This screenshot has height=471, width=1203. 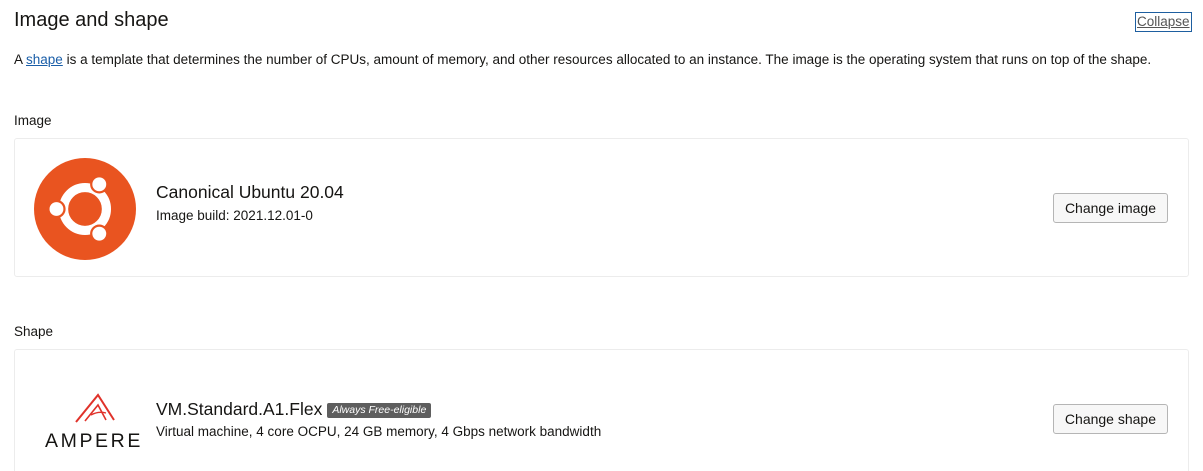 What do you see at coordinates (44, 59) in the screenshot?
I see `shape-help-link: shape` at bounding box center [44, 59].